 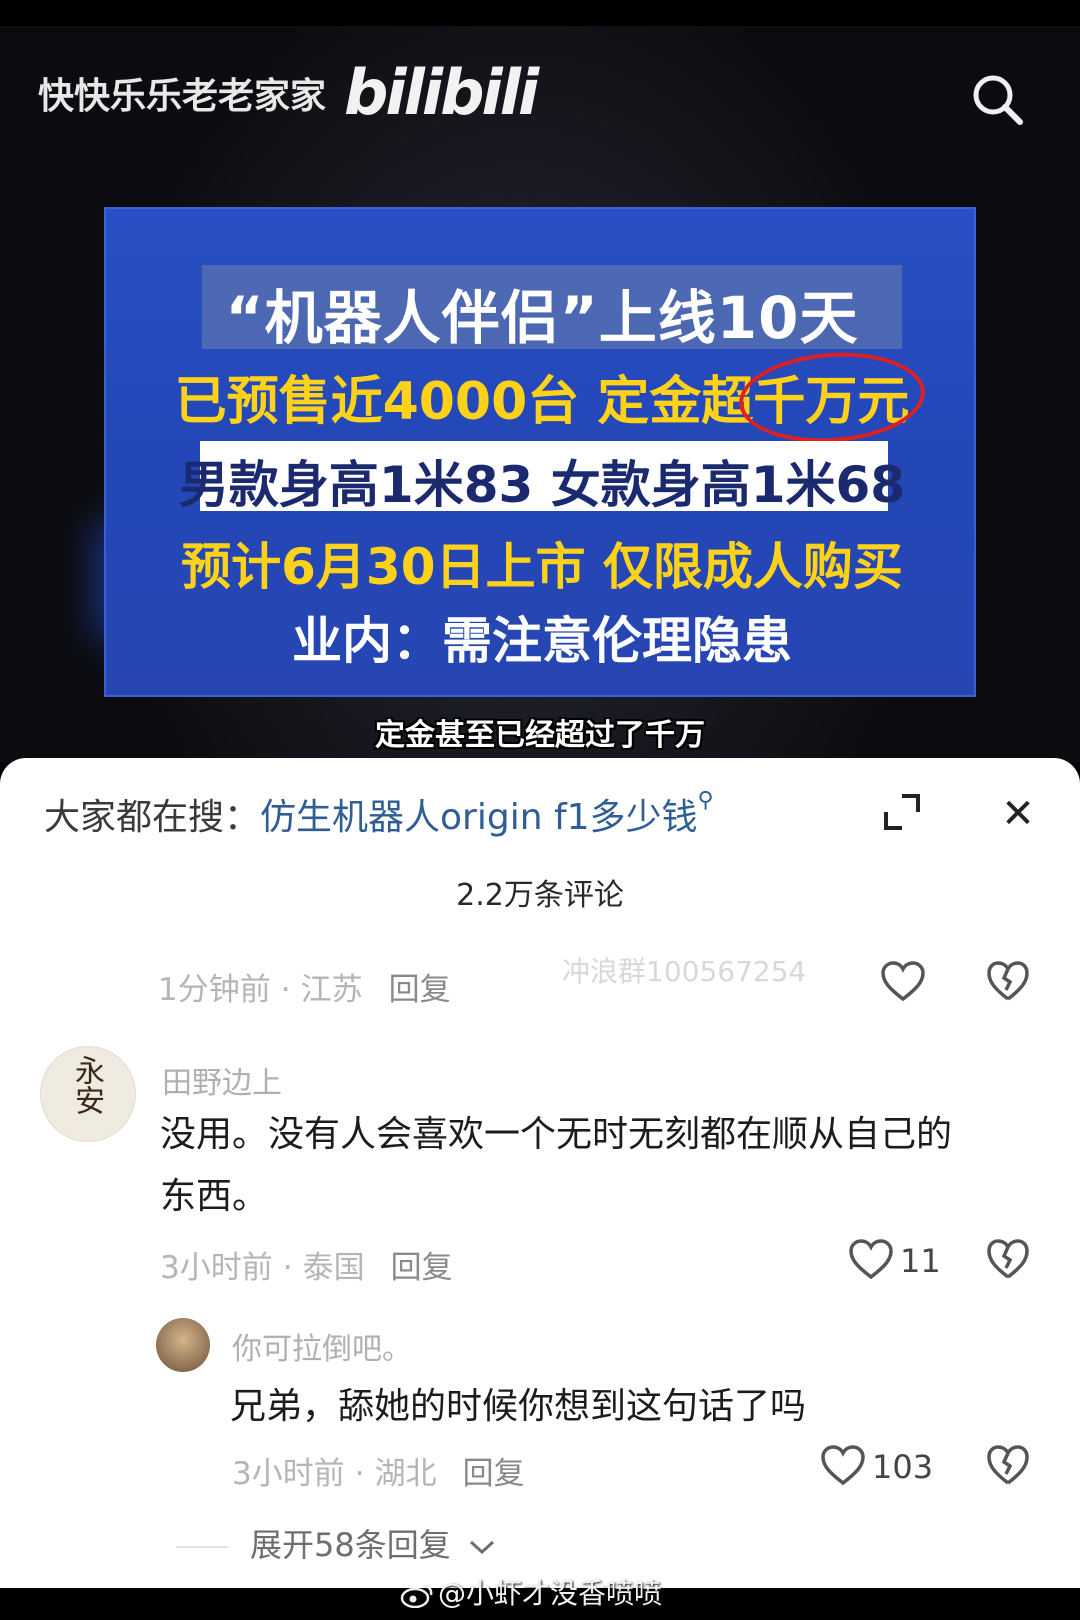 What do you see at coordinates (518, 1406) in the screenshot?
I see `reply-text: 兄弟，舔她的时候你想到这句话了吗` at bounding box center [518, 1406].